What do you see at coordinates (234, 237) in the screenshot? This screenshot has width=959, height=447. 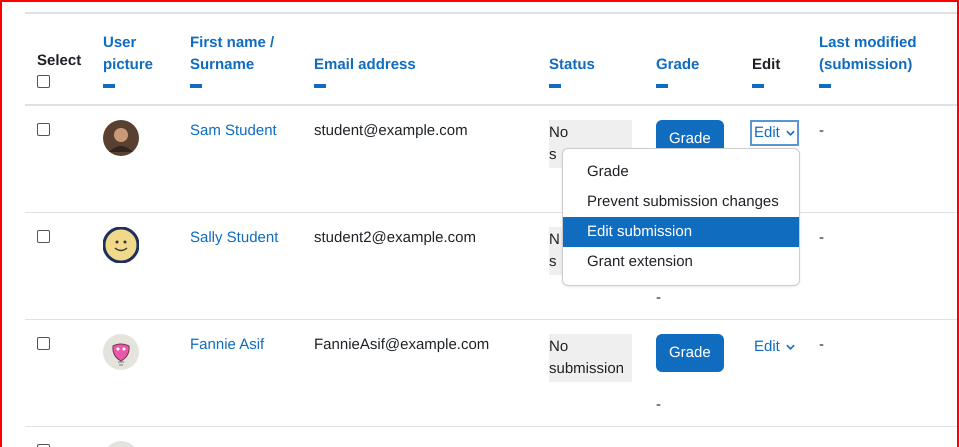 I see `student-name-link: Sally Student` at bounding box center [234, 237].